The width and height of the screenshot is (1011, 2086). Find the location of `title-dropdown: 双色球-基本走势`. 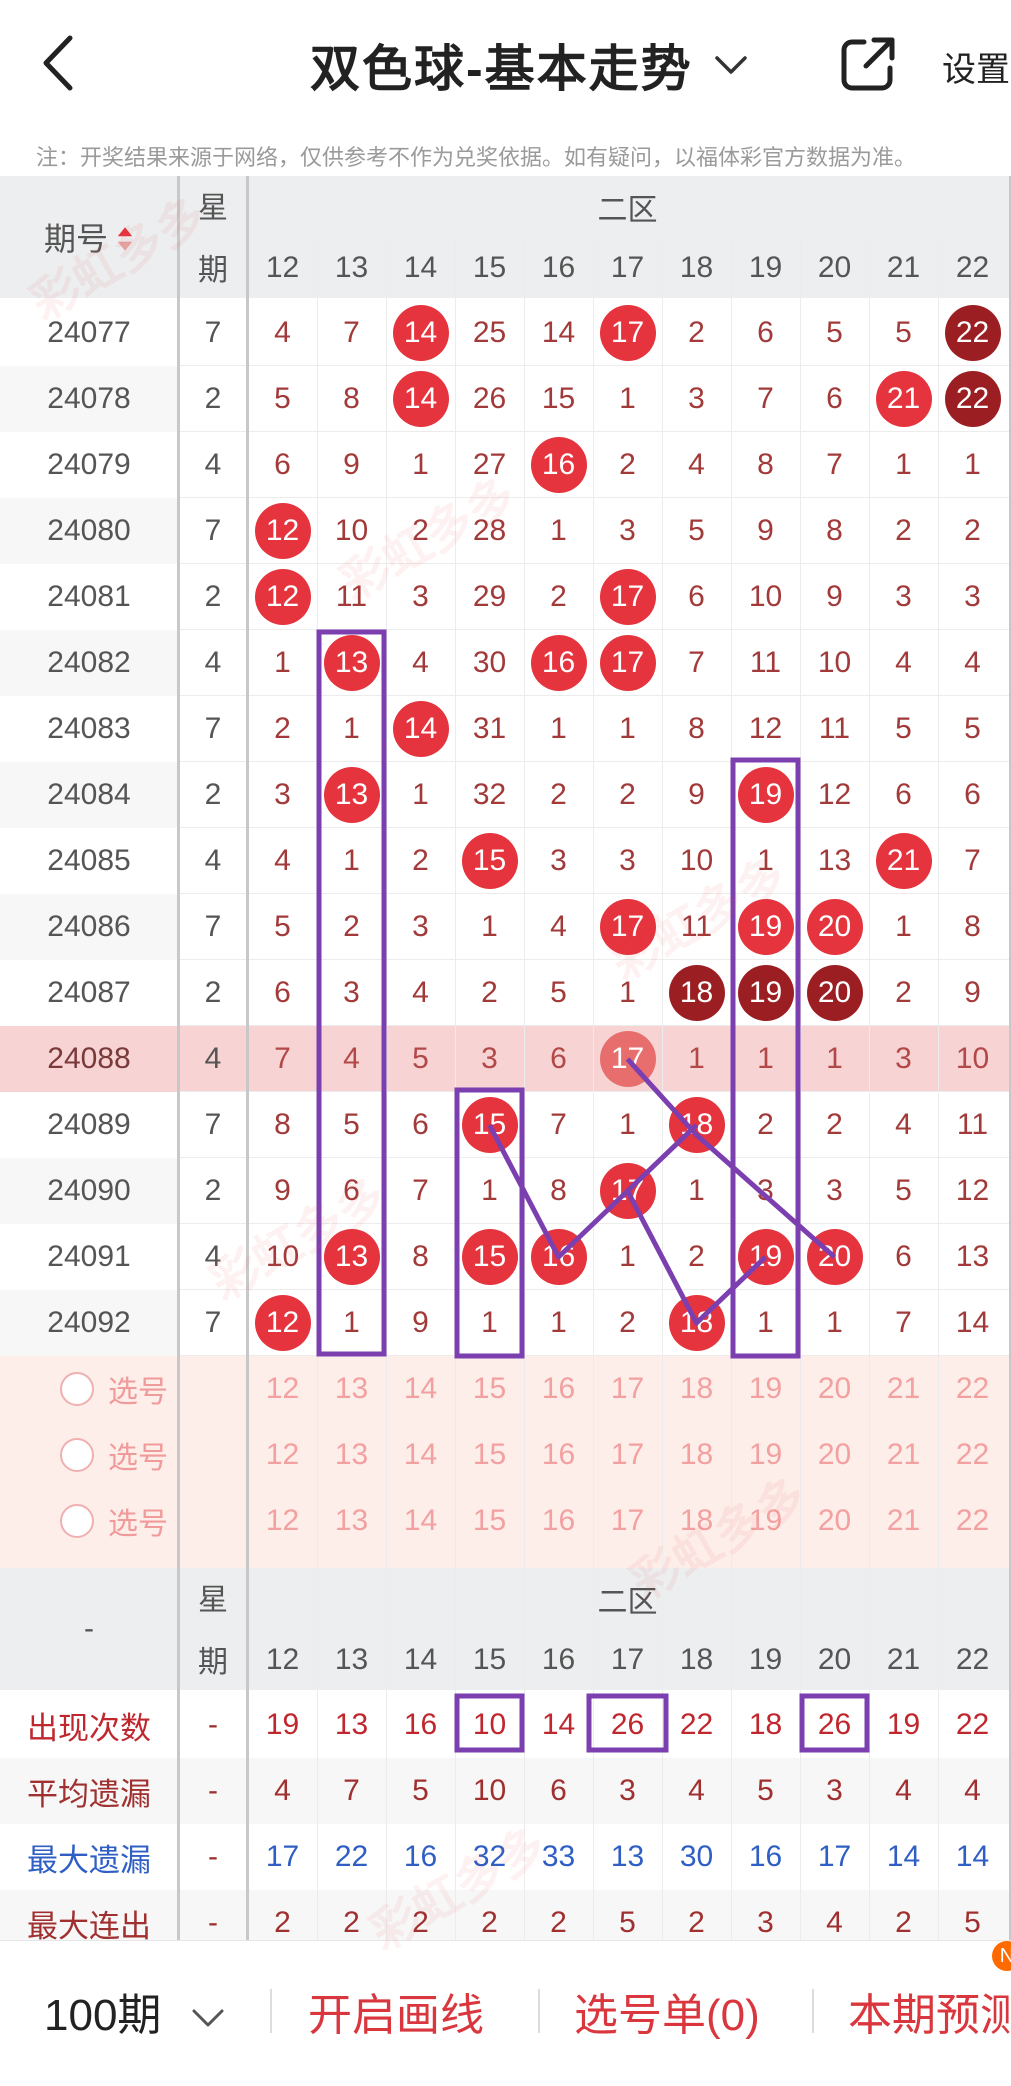

title-dropdown: 双色球-基本走势 is located at coordinates (530, 65).